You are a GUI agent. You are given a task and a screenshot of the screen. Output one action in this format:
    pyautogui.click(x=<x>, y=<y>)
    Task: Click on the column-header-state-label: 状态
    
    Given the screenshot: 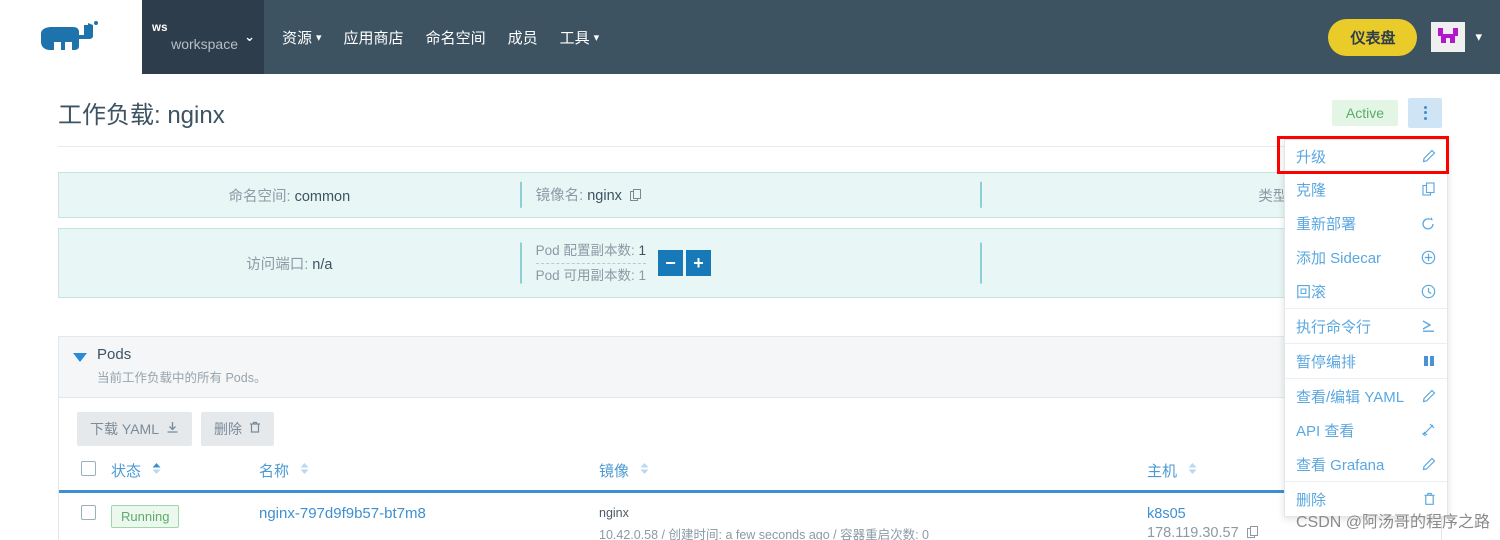 What is the action you would take?
    pyautogui.click(x=126, y=471)
    